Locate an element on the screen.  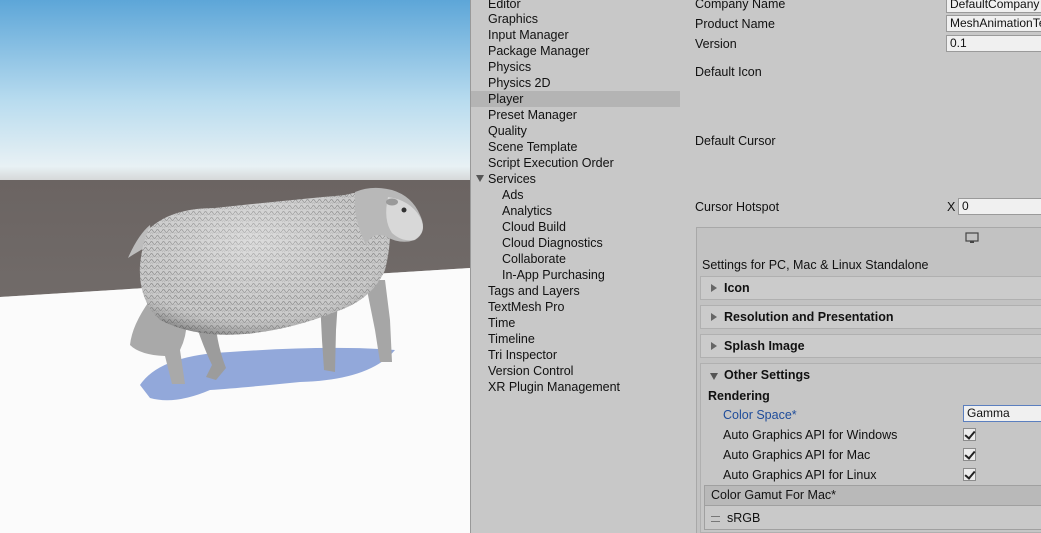
list-item-timeline: Timeline is located at coordinates (511, 339).